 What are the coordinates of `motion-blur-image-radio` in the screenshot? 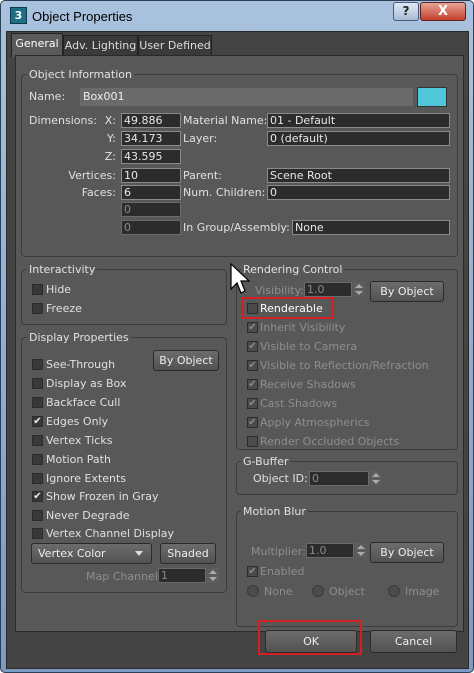 It's located at (394, 591).